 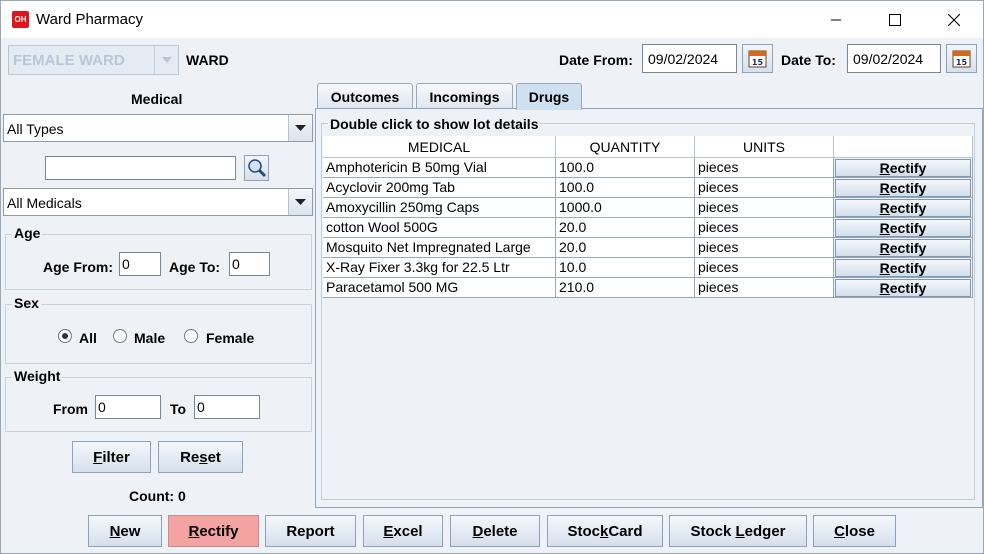 I want to click on tab-incomings: Incomings, so click(x=464, y=96).